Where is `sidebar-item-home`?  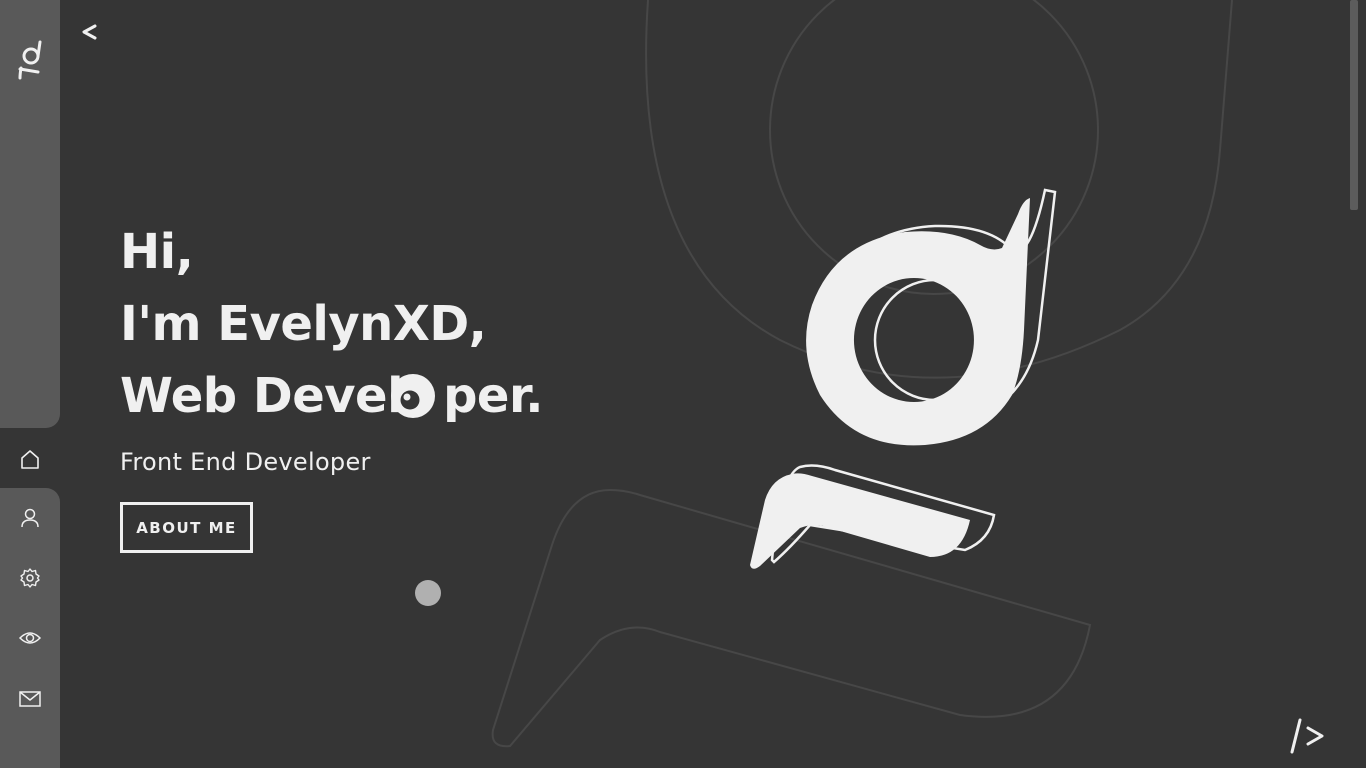
sidebar-item-home is located at coordinates (30, 459).